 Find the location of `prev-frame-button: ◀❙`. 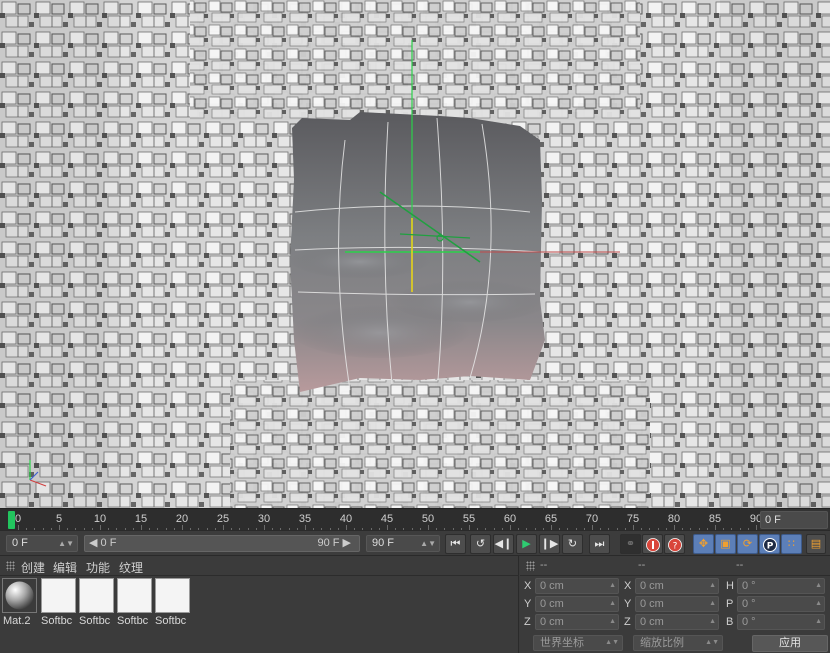

prev-frame-button: ◀❙ is located at coordinates (503, 544).